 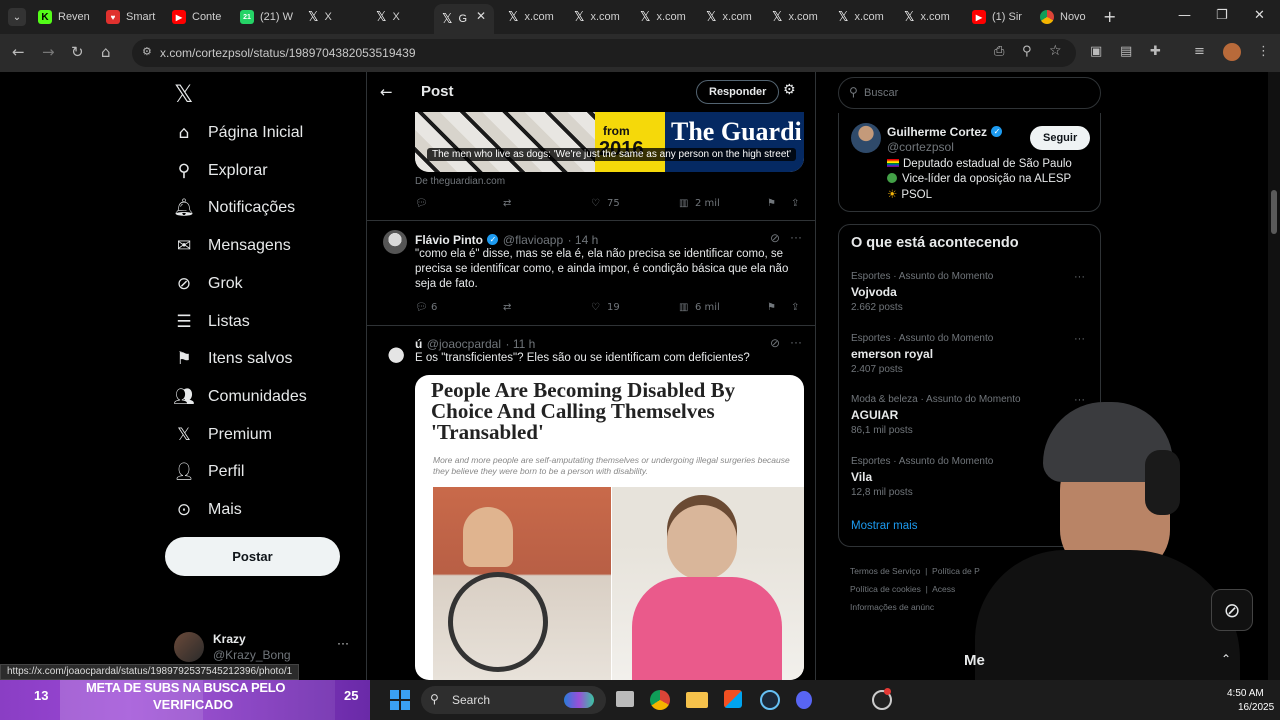 What do you see at coordinates (460, 181) in the screenshot?
I see `card-source: De theguardian.com` at bounding box center [460, 181].